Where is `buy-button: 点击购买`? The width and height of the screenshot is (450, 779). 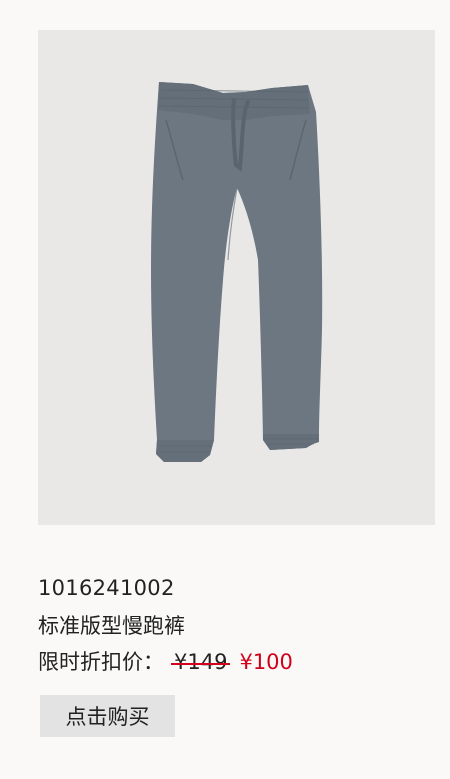 buy-button: 点击购买 is located at coordinates (107, 716).